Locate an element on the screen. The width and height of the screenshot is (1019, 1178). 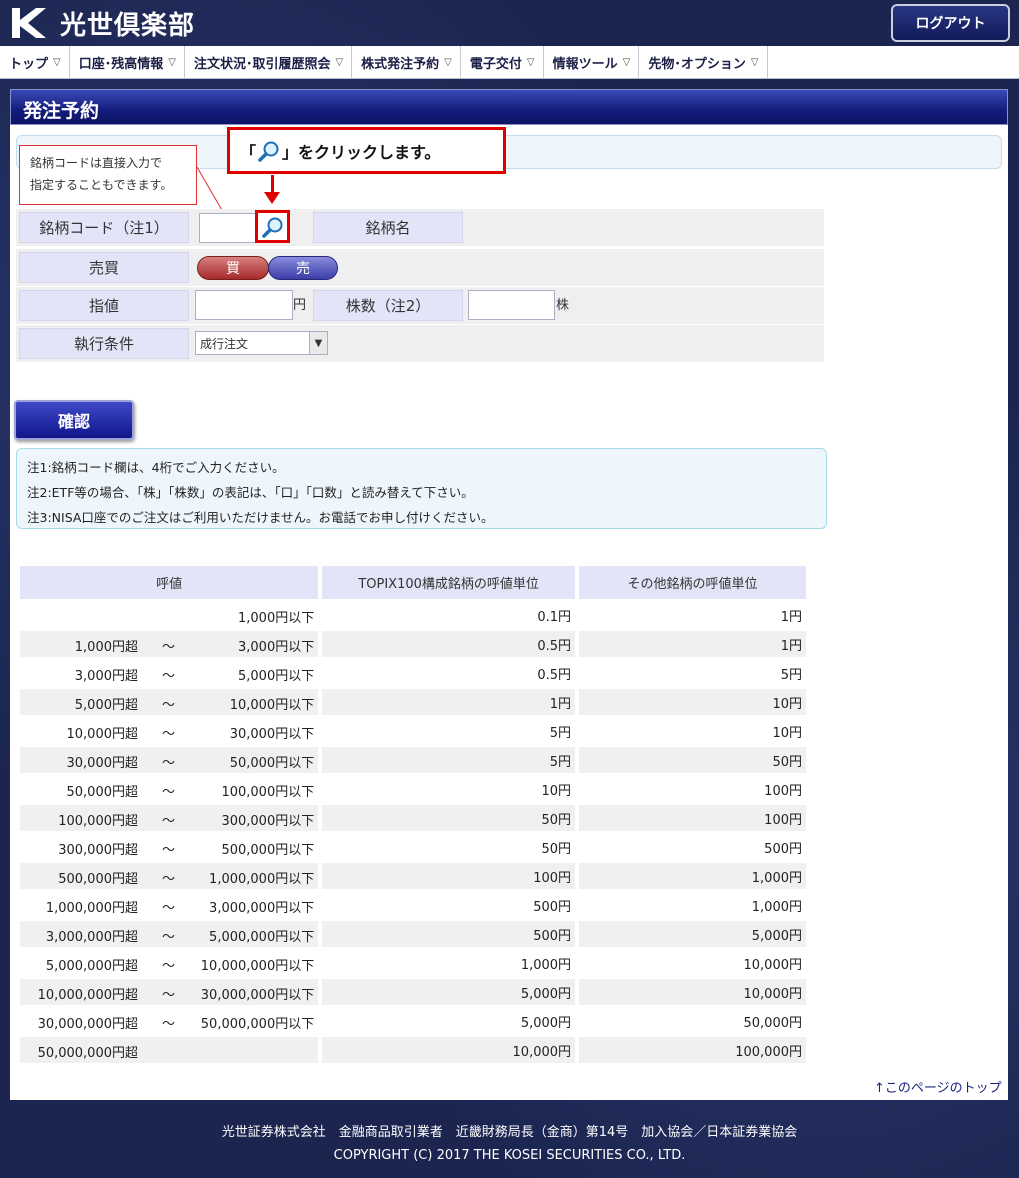
confirm-button: 確認 is located at coordinates (74, 420).